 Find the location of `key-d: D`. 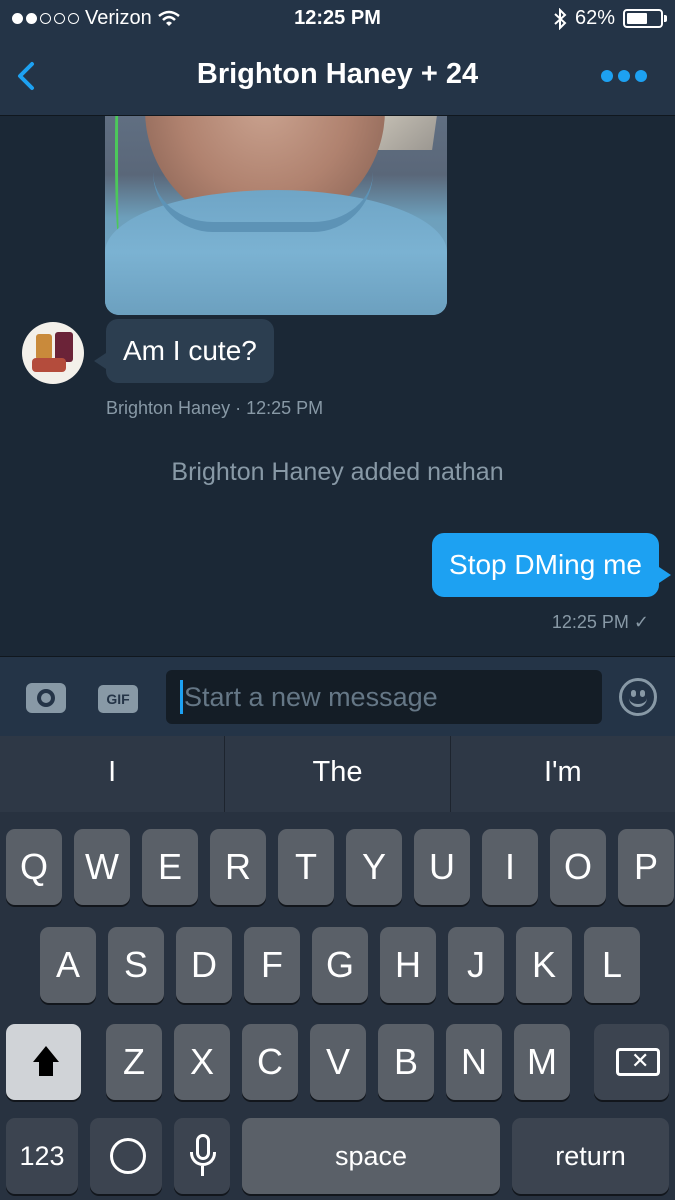

key-d: D is located at coordinates (204, 965).